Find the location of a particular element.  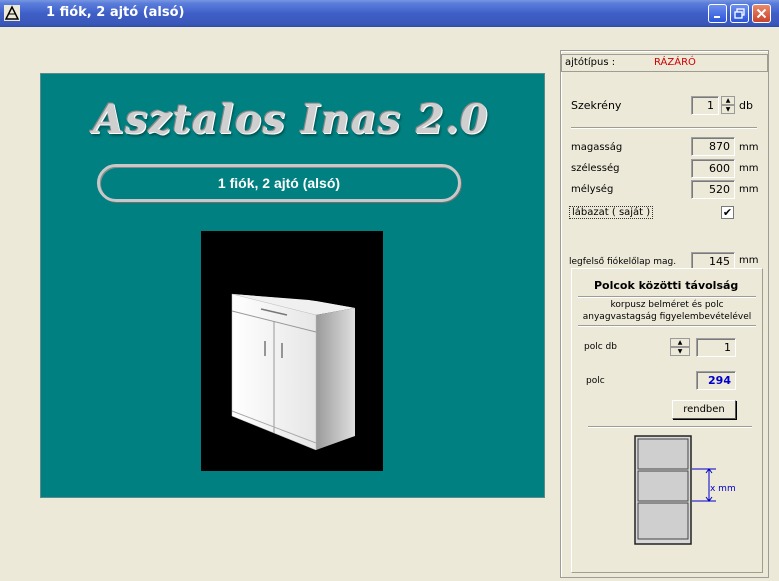

cabinet-type-title: 1 fiók, 2 ajtó (alsó) is located at coordinates (279, 183).